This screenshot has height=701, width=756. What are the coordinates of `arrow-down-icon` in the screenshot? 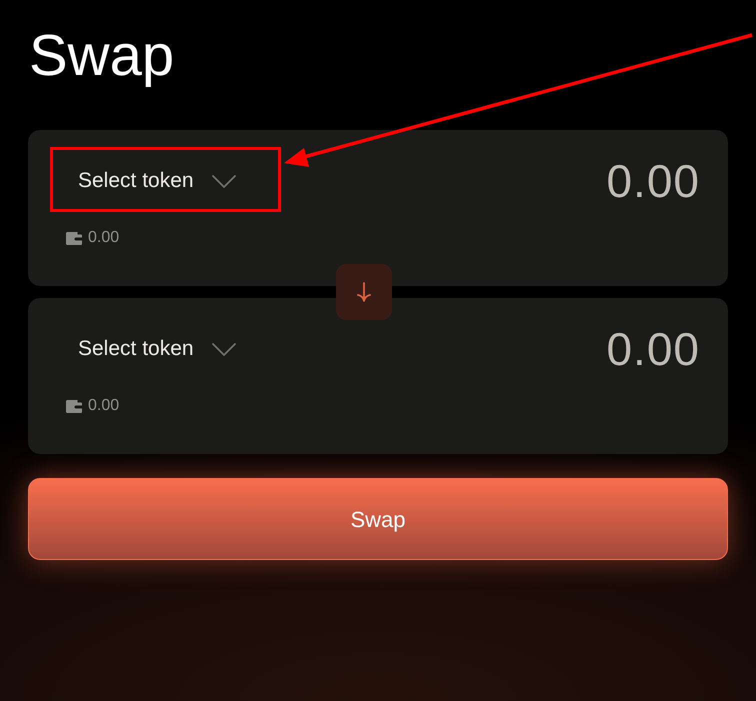 It's located at (364, 292).